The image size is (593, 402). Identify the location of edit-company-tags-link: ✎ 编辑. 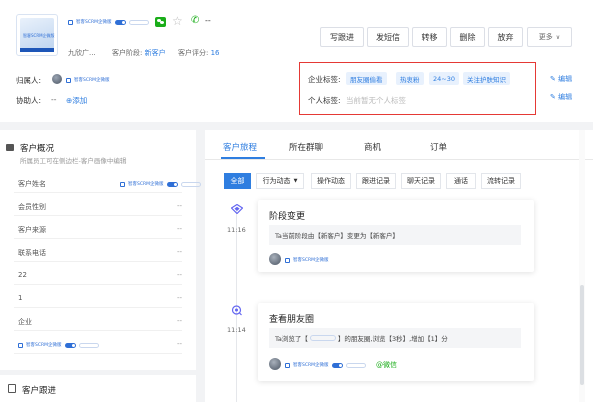
(561, 79).